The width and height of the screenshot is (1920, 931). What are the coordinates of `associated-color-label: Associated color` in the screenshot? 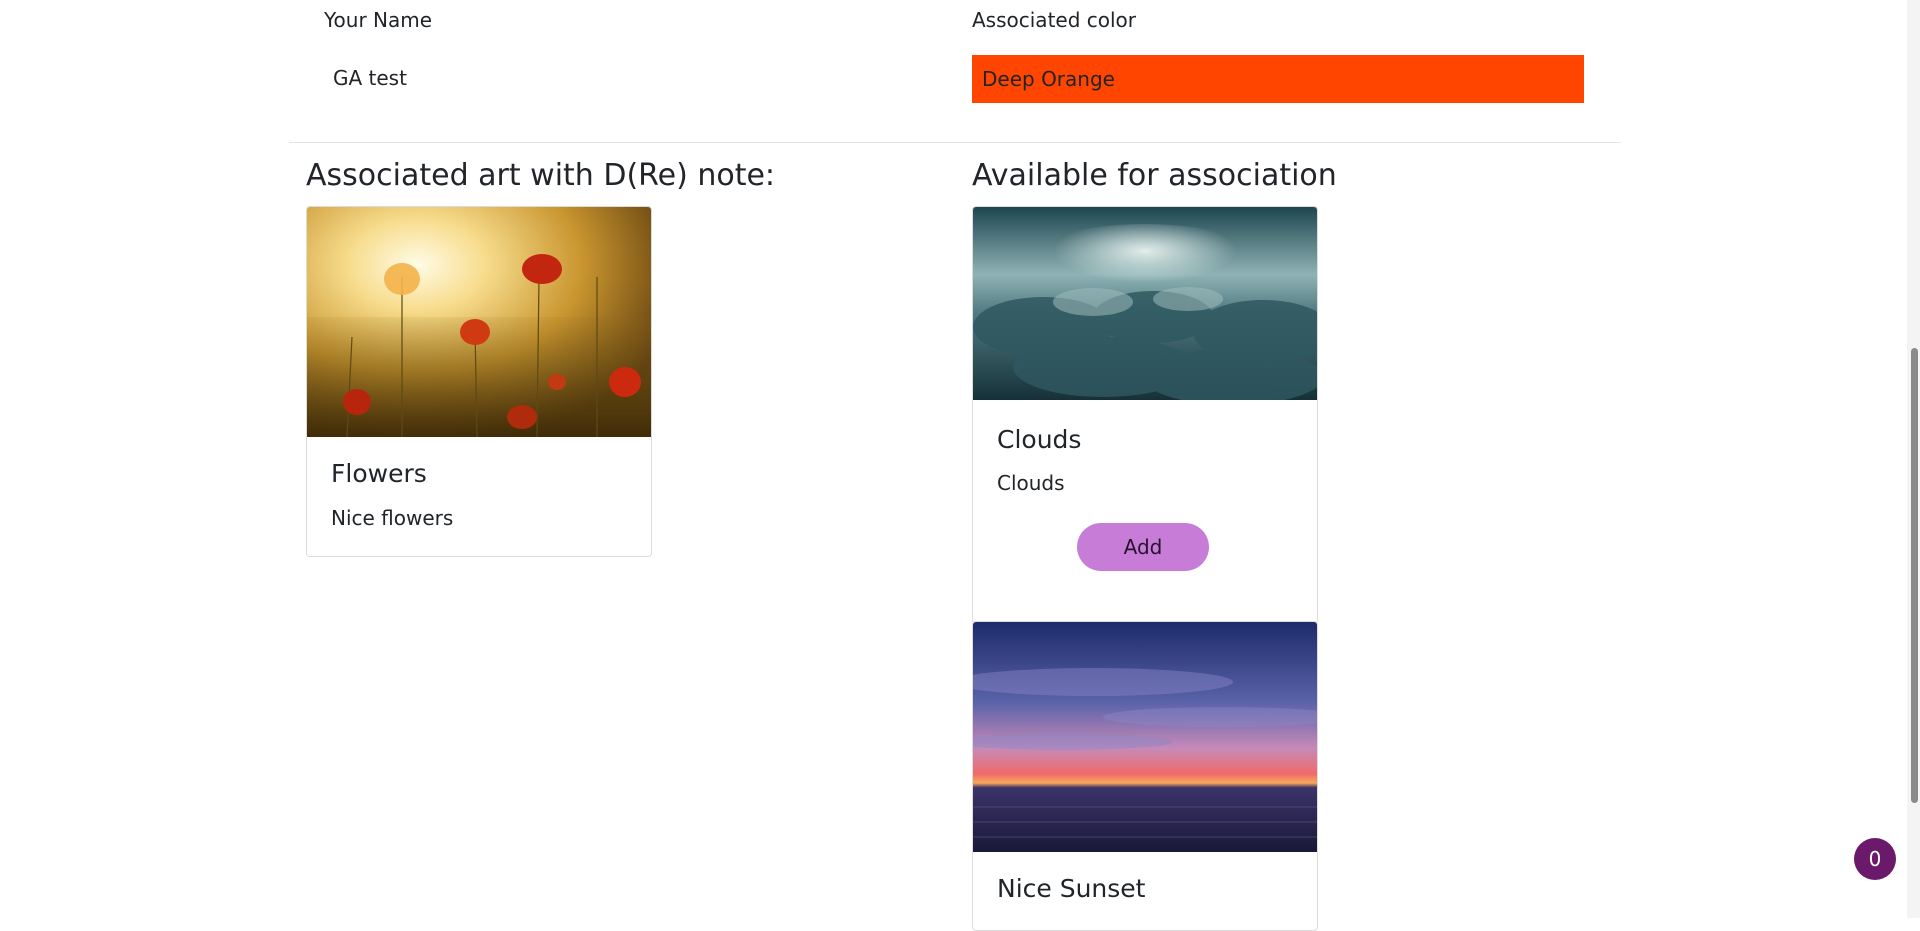 It's located at (1054, 20).